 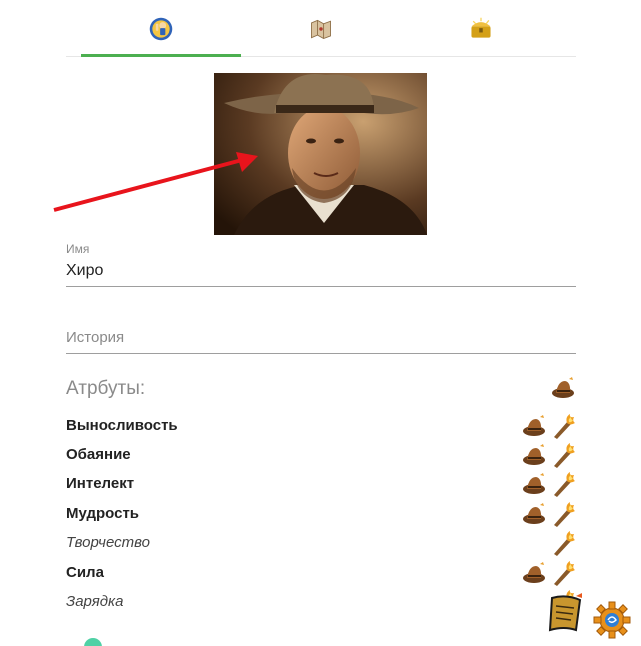 I want to click on top-tab-bar, so click(x=321, y=28).